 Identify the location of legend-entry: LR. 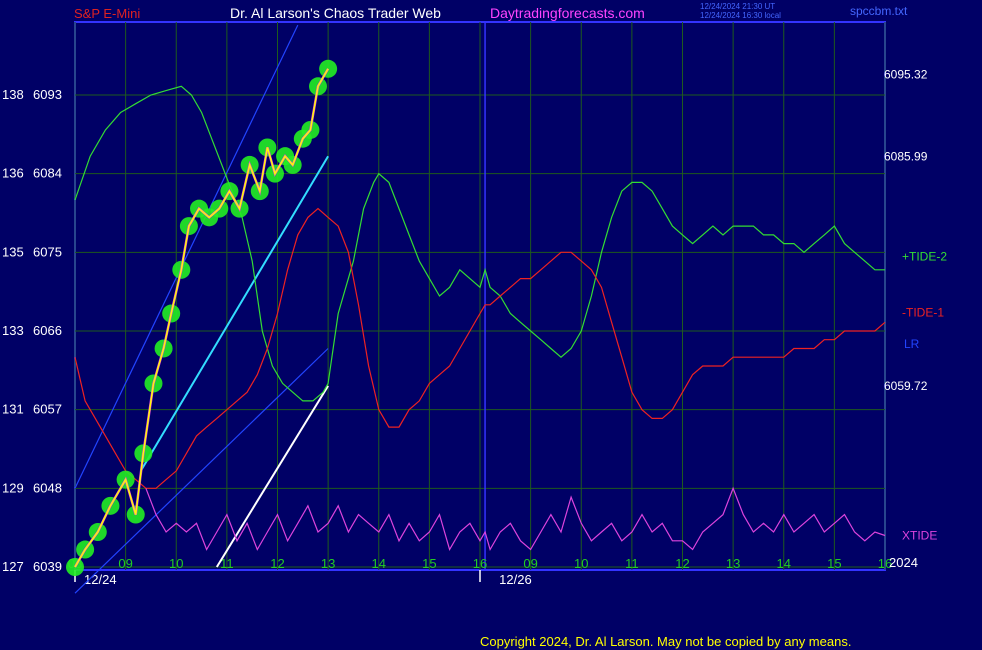
(912, 344).